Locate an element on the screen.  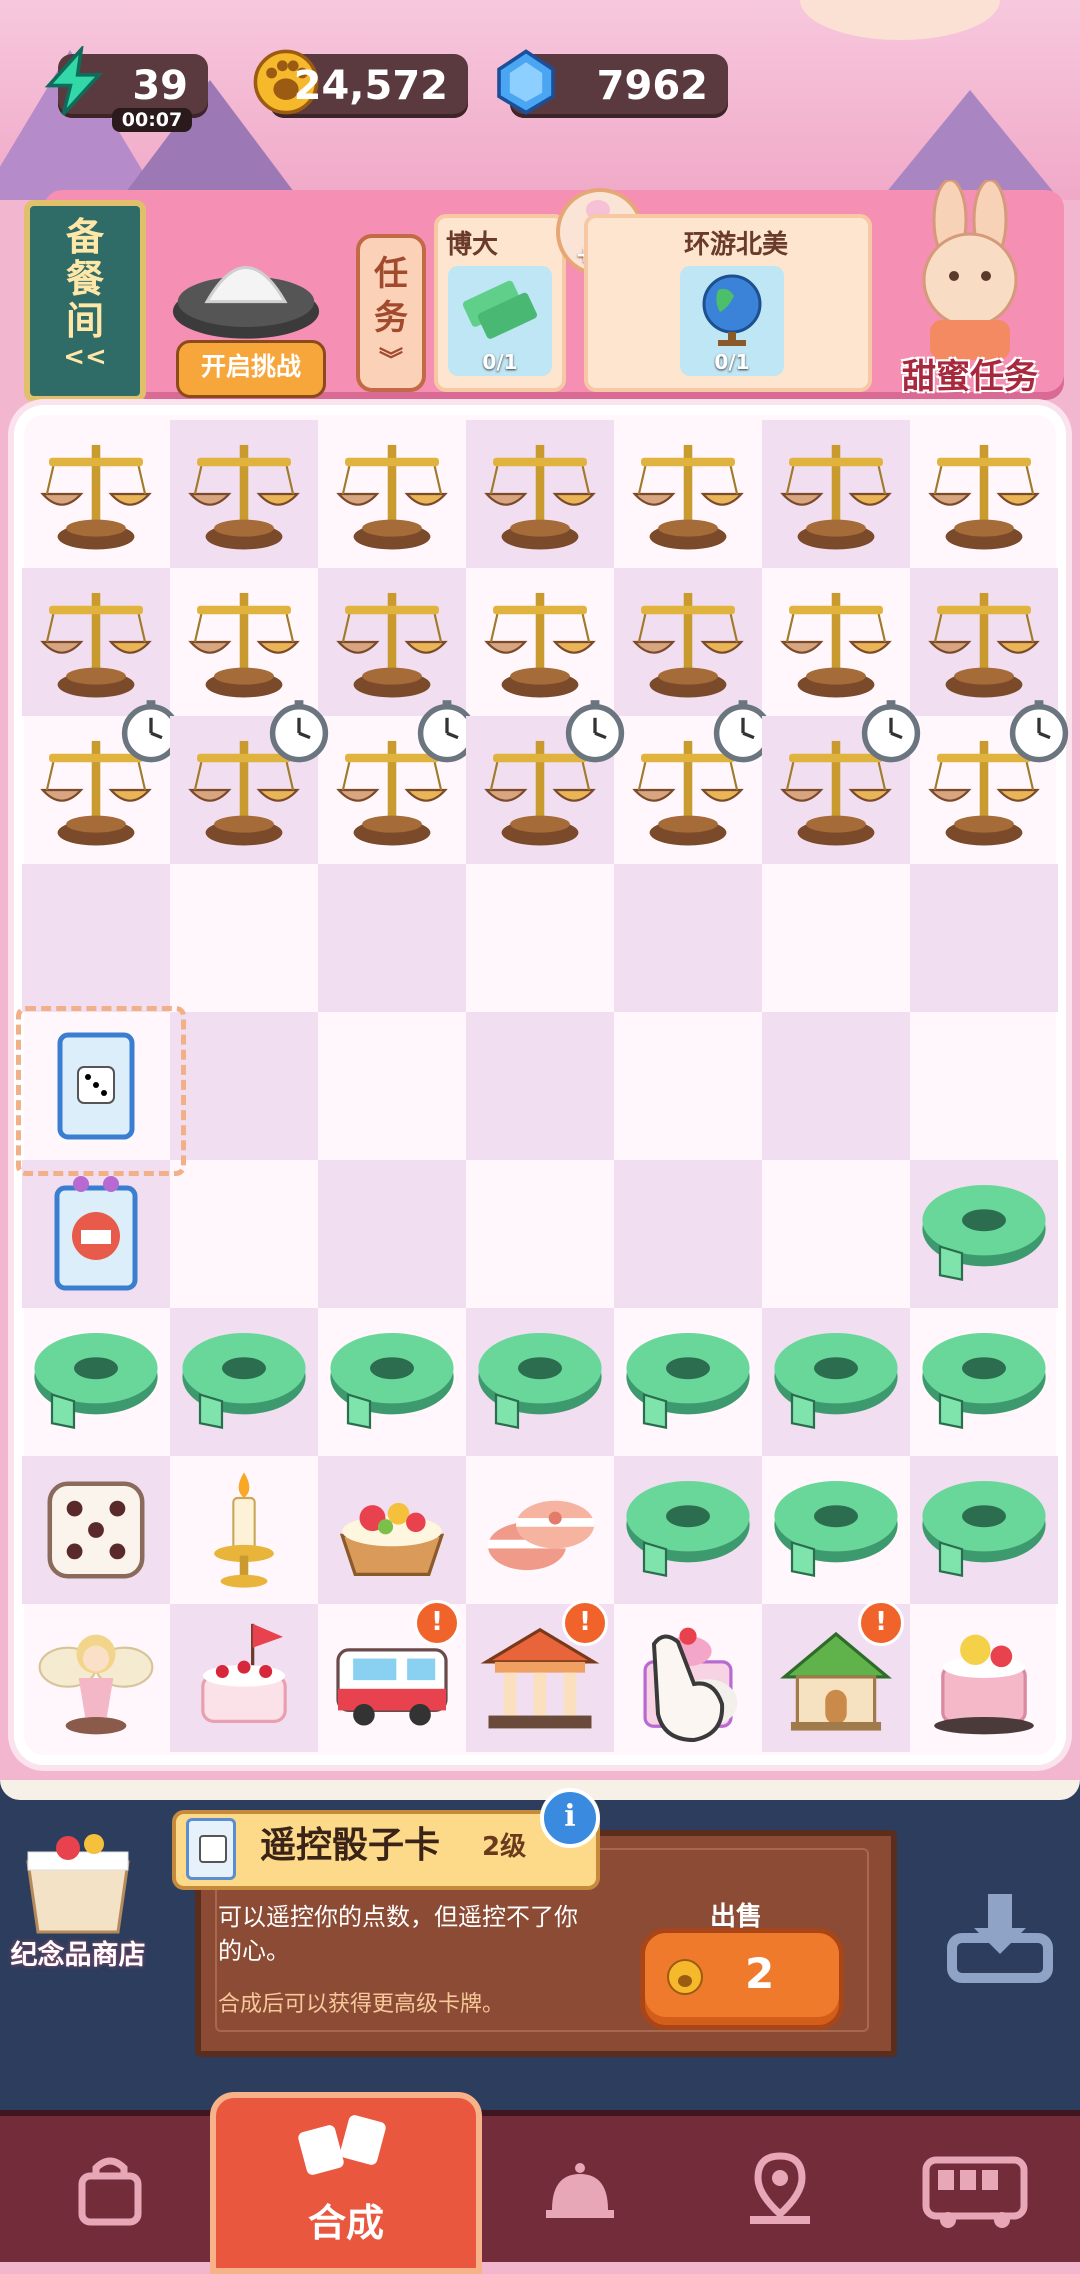
cherry-cake-item-icon is located at coordinates (244, 1678).